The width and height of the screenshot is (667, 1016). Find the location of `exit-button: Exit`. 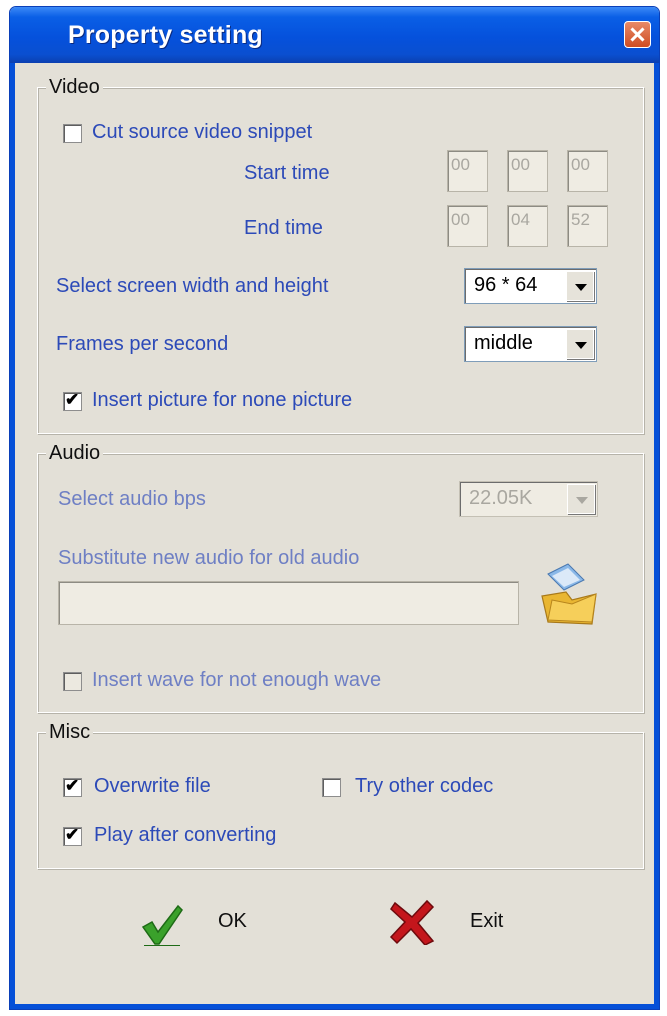

exit-button: Exit is located at coordinates (454, 924).